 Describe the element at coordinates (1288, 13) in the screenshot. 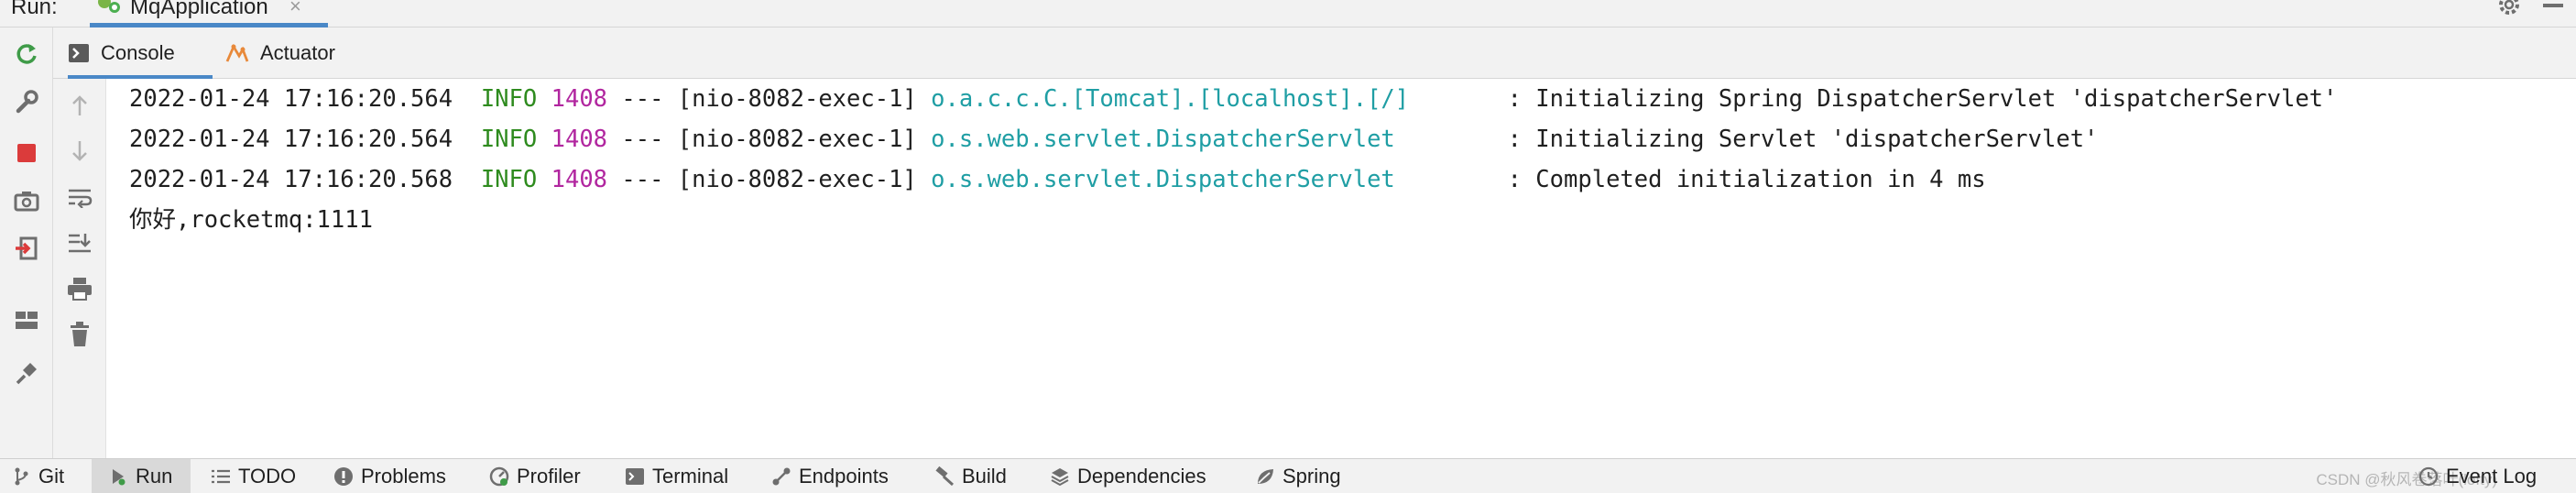

I see `run-tool-window-header: Run: MqApplication ×` at that location.